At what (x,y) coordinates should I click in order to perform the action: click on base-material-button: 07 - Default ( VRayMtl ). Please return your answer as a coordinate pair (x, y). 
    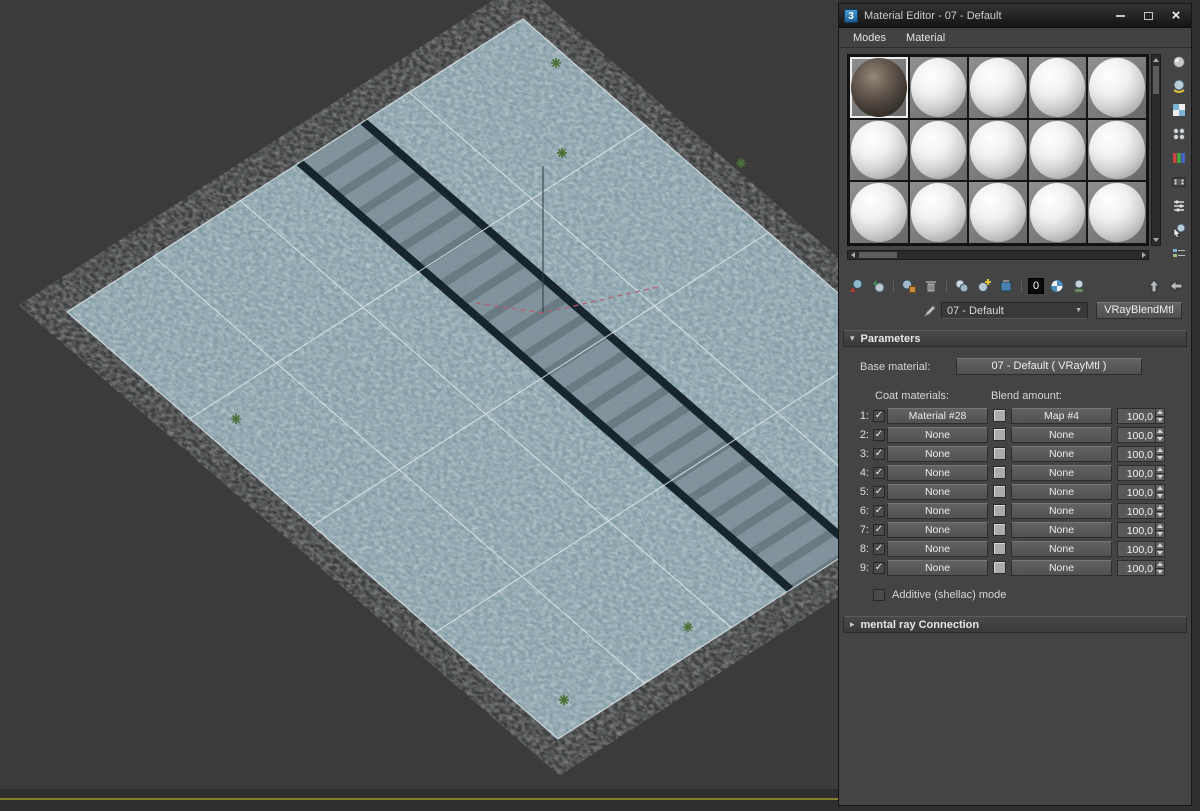
    Looking at the image, I should click on (1049, 366).